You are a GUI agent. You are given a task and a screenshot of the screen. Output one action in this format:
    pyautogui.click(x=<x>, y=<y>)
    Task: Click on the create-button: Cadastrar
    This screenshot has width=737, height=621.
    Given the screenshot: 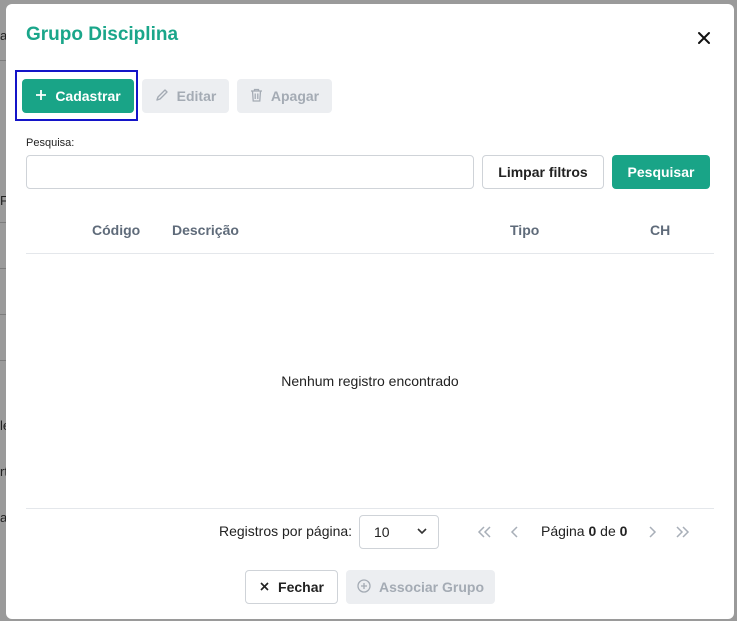 What is the action you would take?
    pyautogui.click(x=78, y=96)
    